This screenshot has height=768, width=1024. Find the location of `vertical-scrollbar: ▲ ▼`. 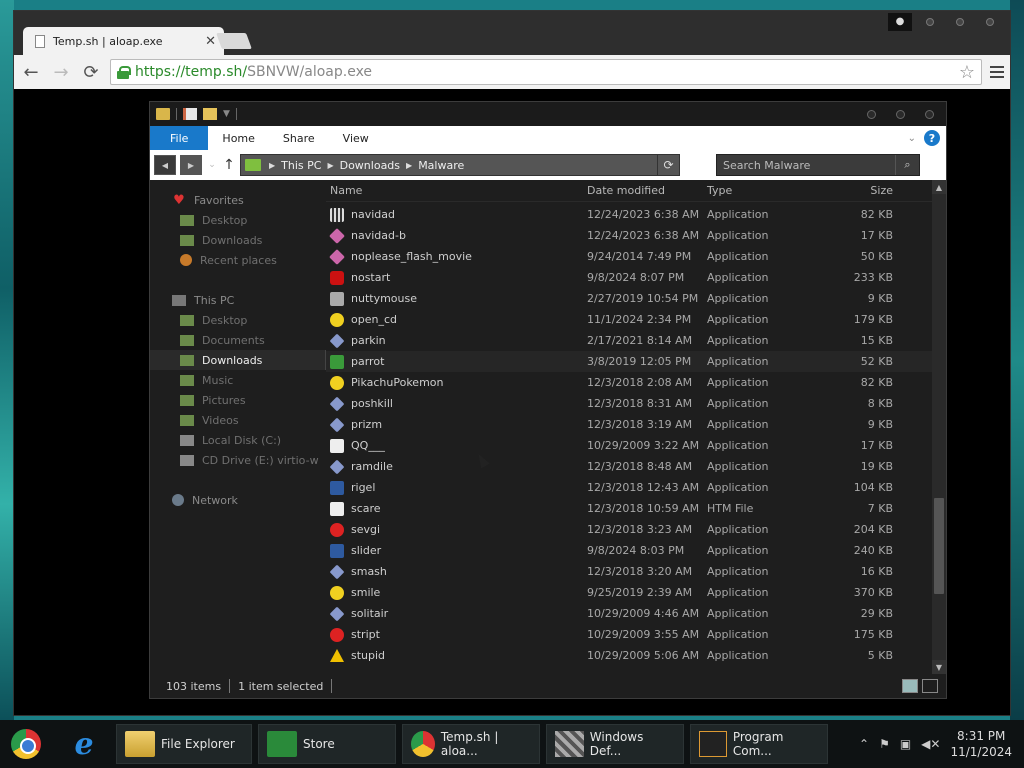

vertical-scrollbar: ▲ ▼ is located at coordinates (939, 427).